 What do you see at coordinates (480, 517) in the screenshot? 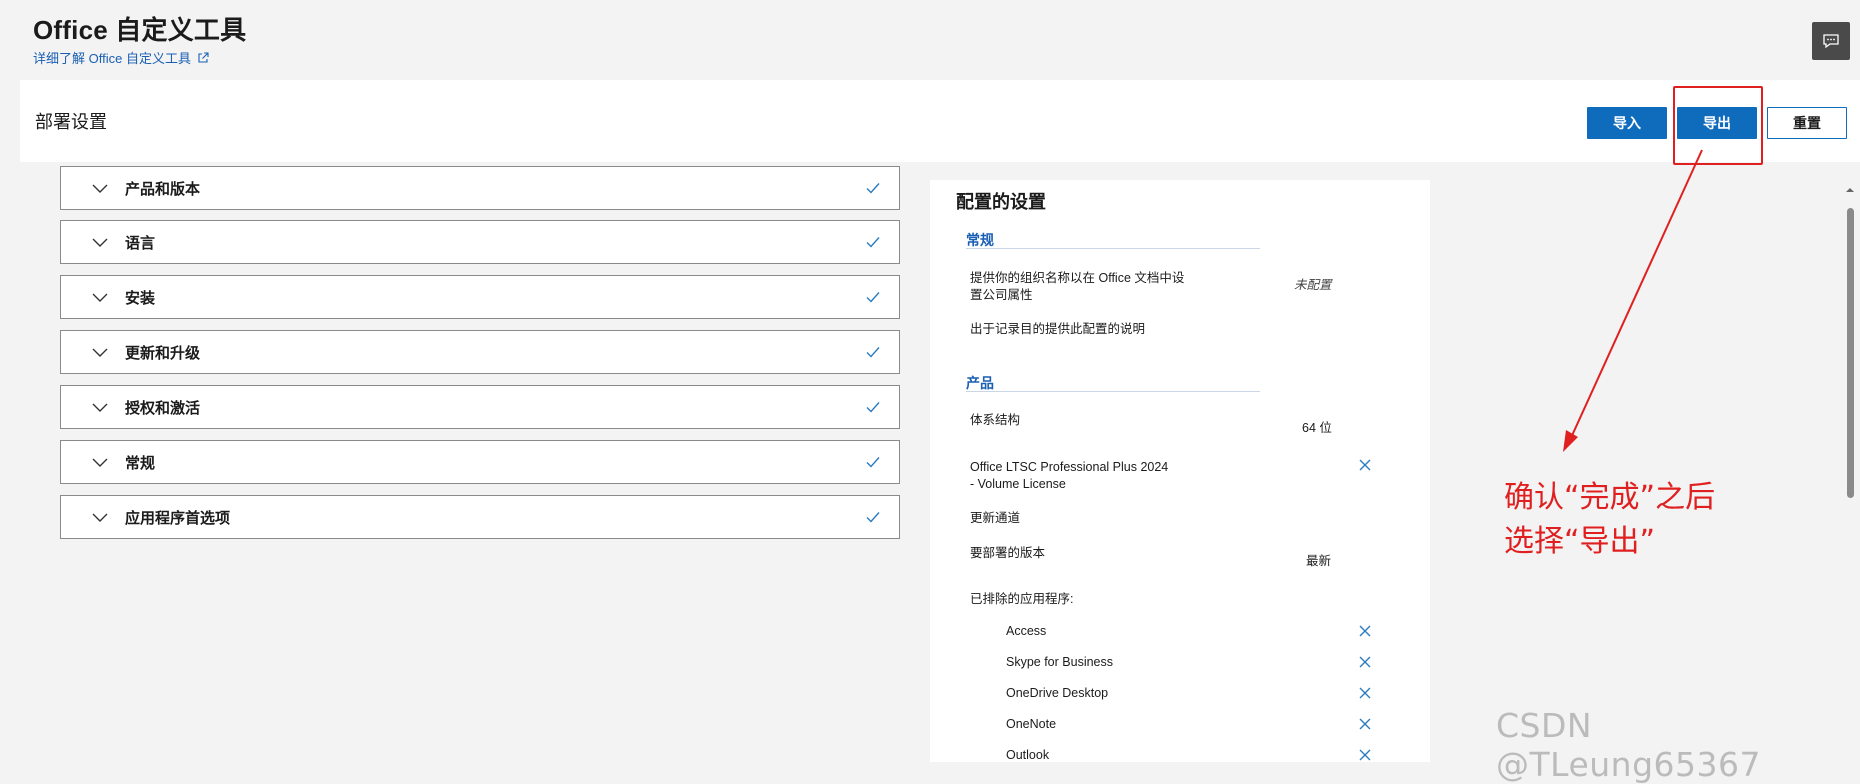
I see `accordion-app-preferences: 应用程序首选项` at bounding box center [480, 517].